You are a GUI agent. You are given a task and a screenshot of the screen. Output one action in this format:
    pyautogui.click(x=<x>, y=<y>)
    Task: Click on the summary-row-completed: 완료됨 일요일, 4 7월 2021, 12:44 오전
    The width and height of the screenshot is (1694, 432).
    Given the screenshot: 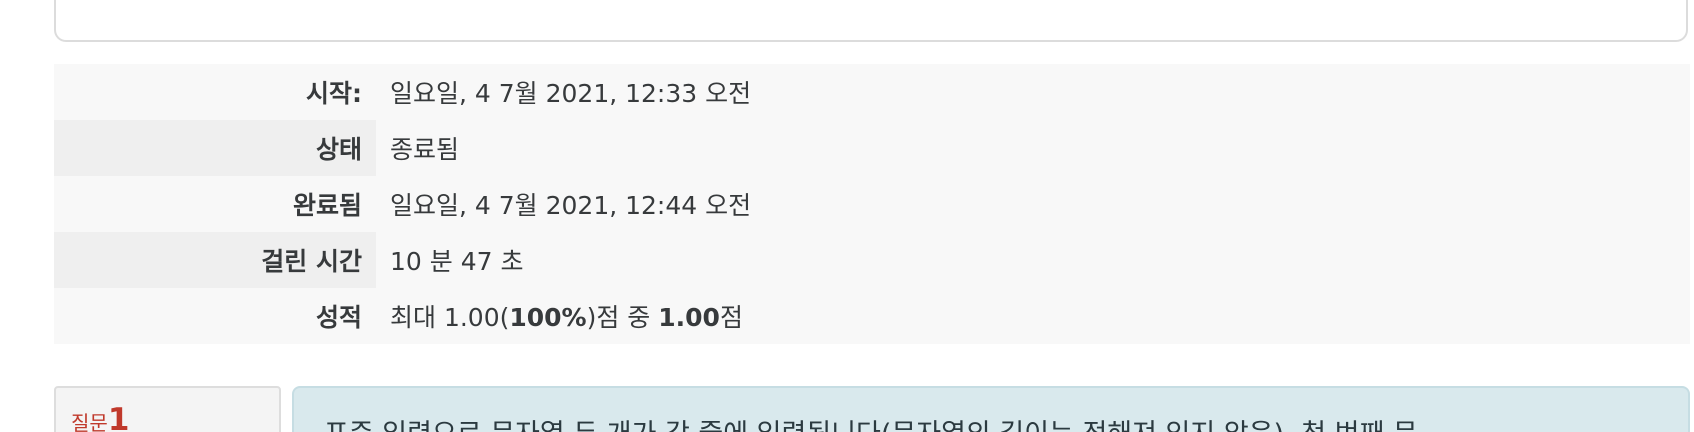 What is the action you would take?
    pyautogui.click(x=872, y=204)
    